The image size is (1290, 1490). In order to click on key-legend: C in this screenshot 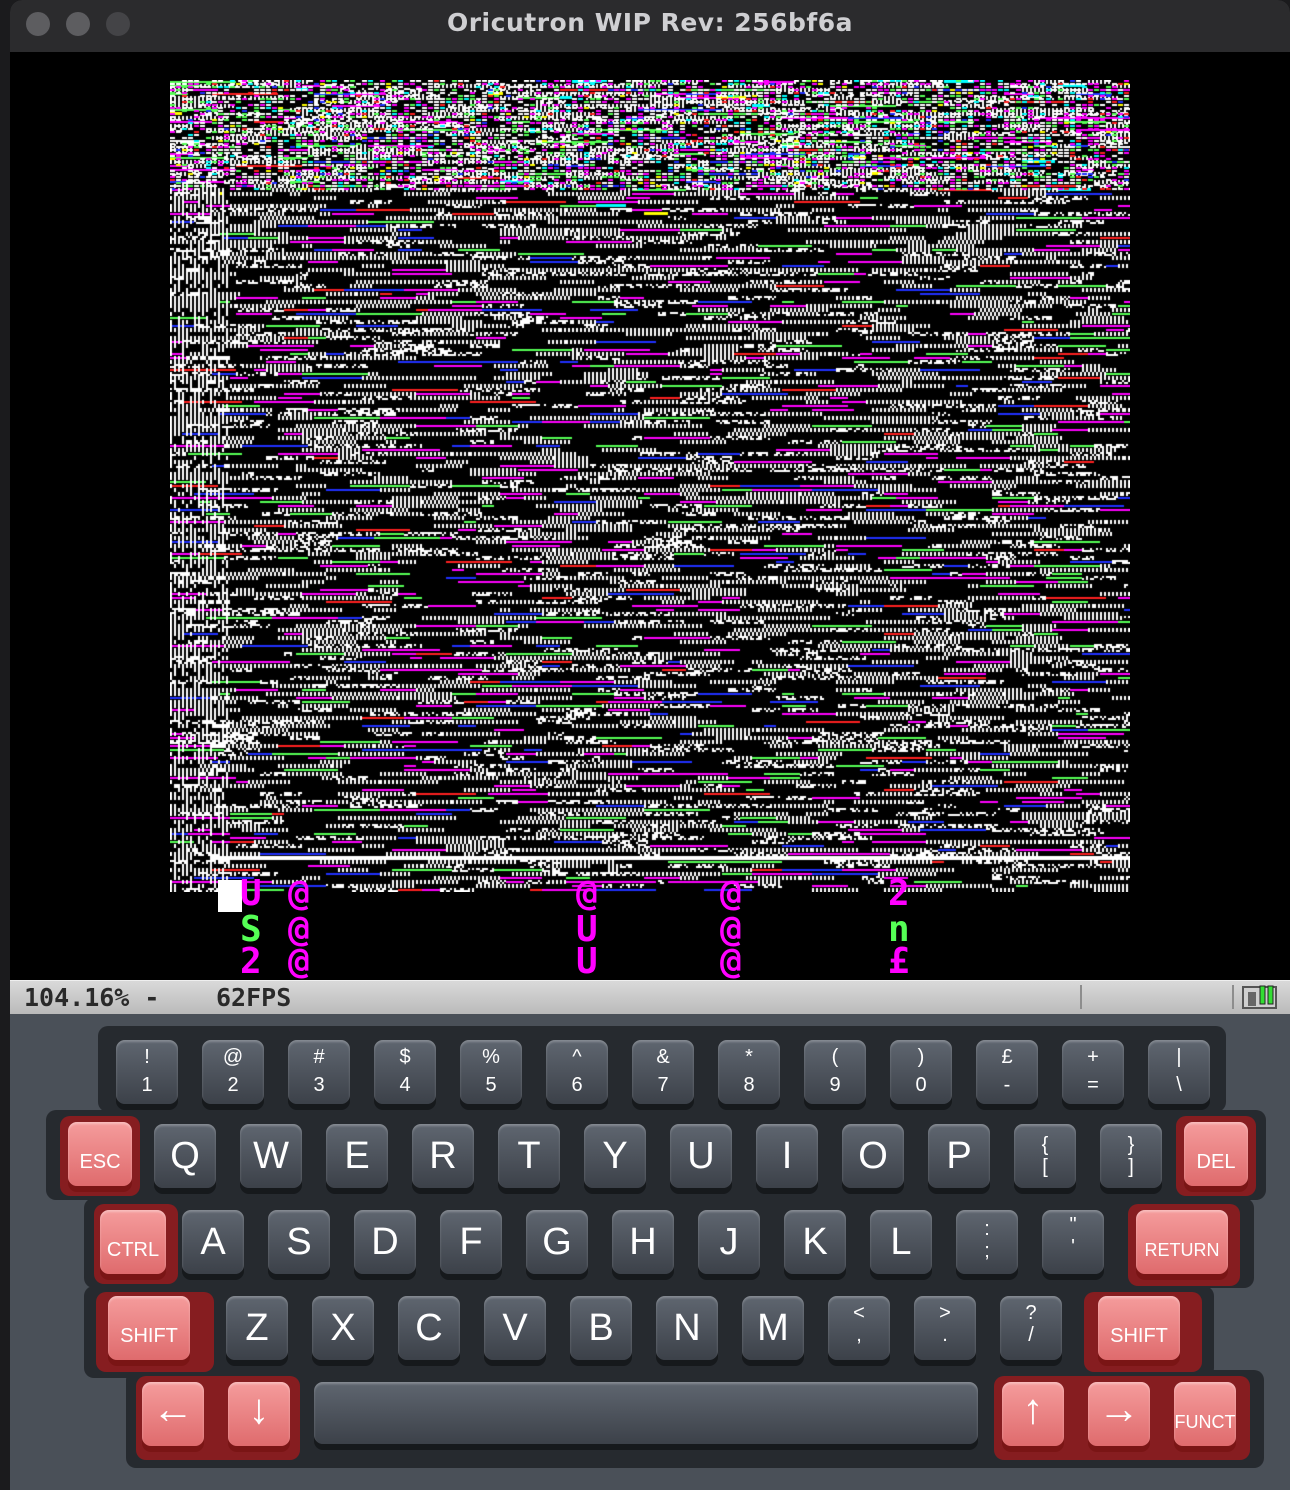, I will do `click(429, 1328)`.